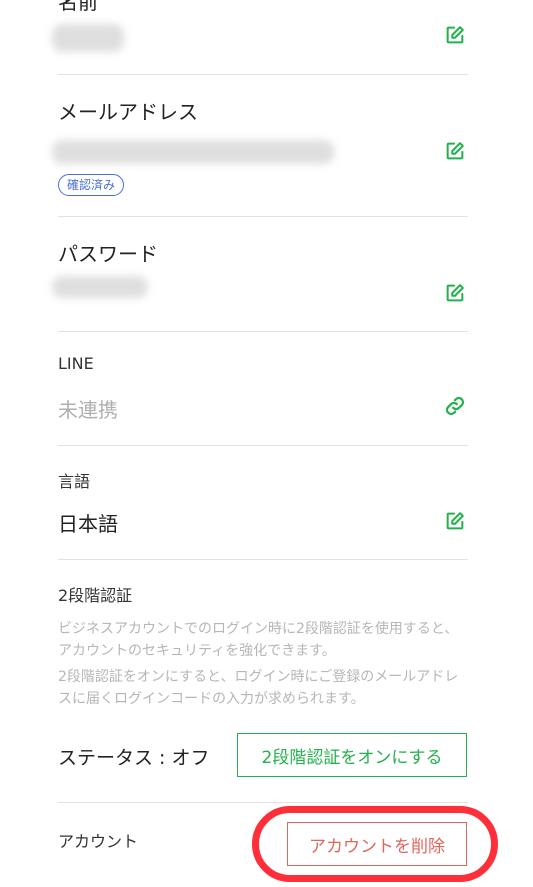 This screenshot has width=533, height=887. I want to click on verified-badge: 確認済み, so click(91, 185).